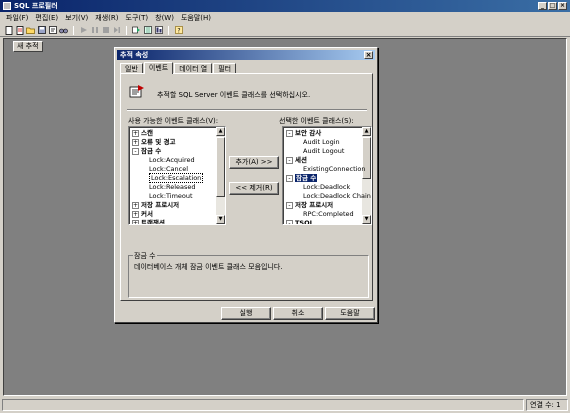 The height and width of the screenshot is (413, 570). Describe the element at coordinates (246, 313) in the screenshot. I see `run-button: 실행` at that location.